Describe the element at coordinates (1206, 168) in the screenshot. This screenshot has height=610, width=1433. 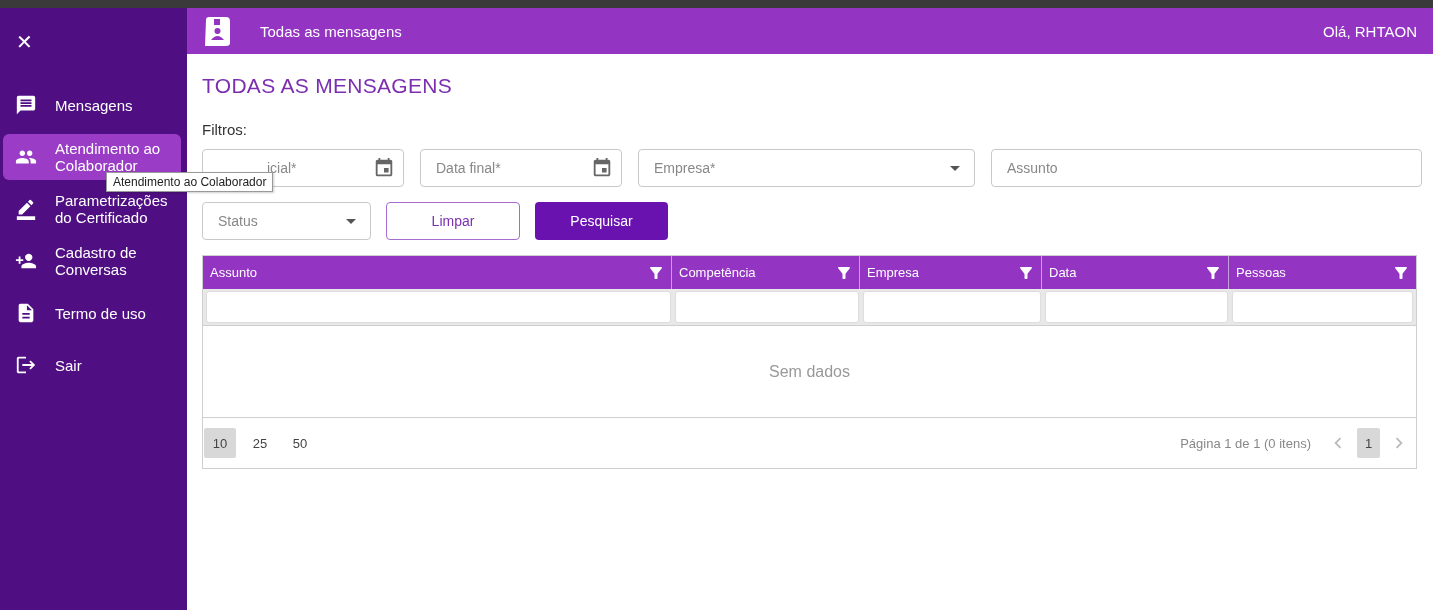
I see `input-field: Assunto` at that location.